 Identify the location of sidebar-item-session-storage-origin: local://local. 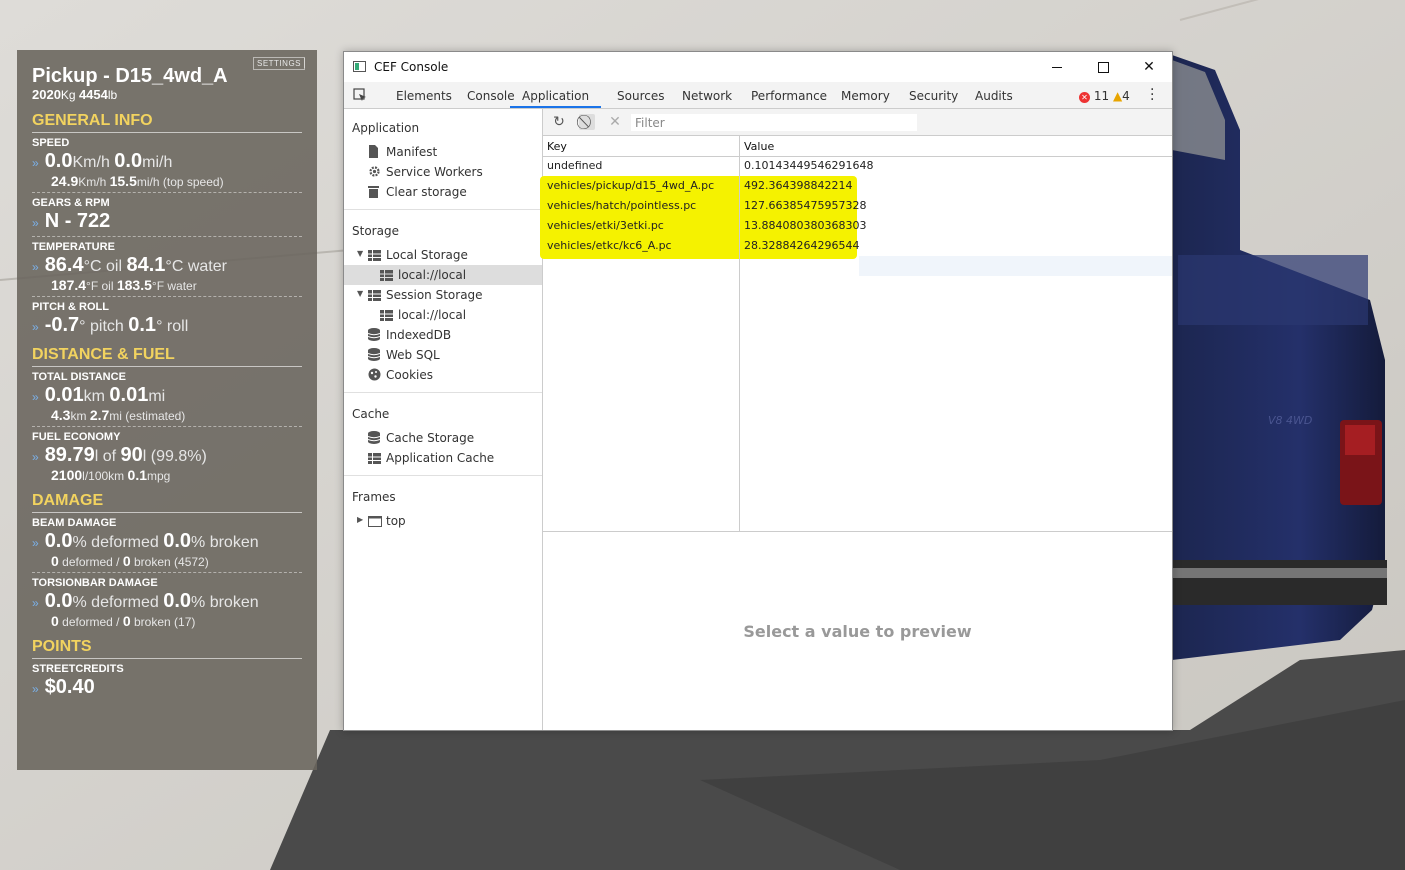
(423, 315).